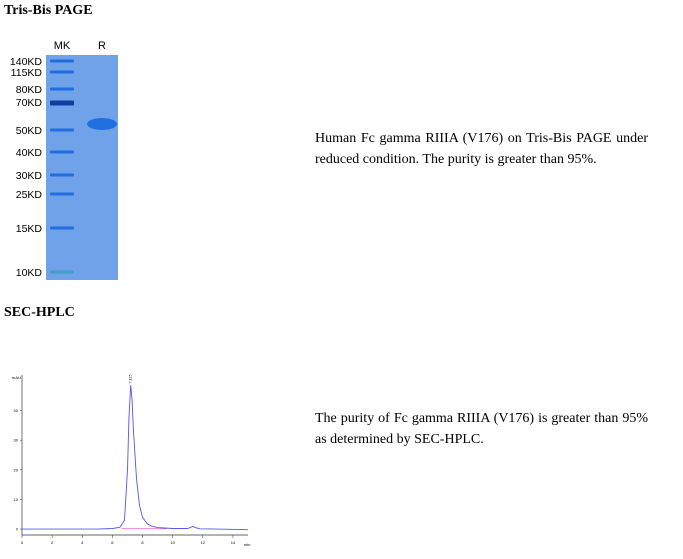 This screenshot has height=559, width=683. I want to click on marker-label: 40KD, so click(29, 153).